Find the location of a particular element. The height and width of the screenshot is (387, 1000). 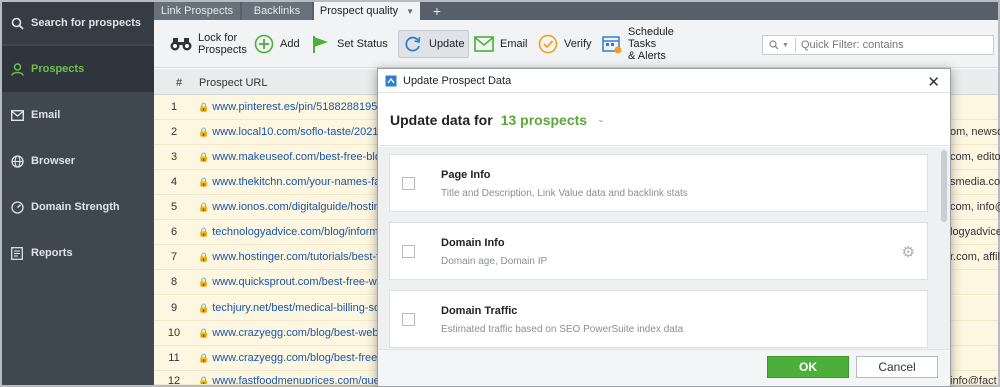

verify-button: Verify is located at coordinates (565, 44).